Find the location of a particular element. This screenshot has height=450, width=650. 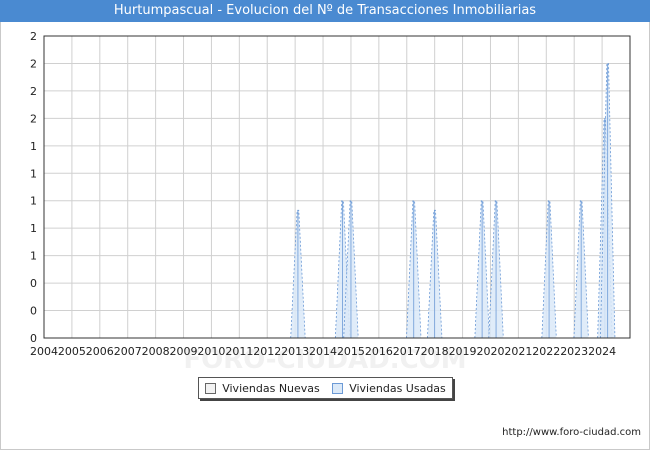

legend-label-nuevas: Viviendas Nuevas is located at coordinates (271, 388).